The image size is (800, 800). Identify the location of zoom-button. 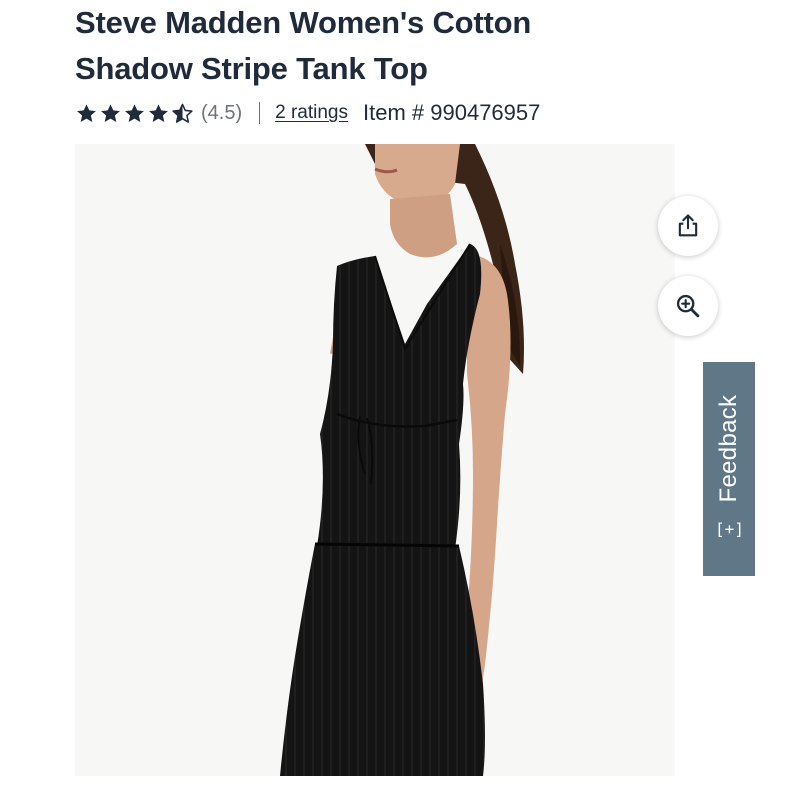
(688, 306).